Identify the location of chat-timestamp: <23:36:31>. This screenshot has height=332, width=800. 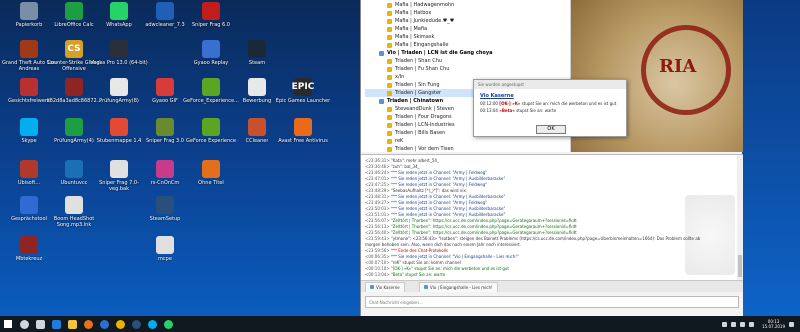
(377, 160).